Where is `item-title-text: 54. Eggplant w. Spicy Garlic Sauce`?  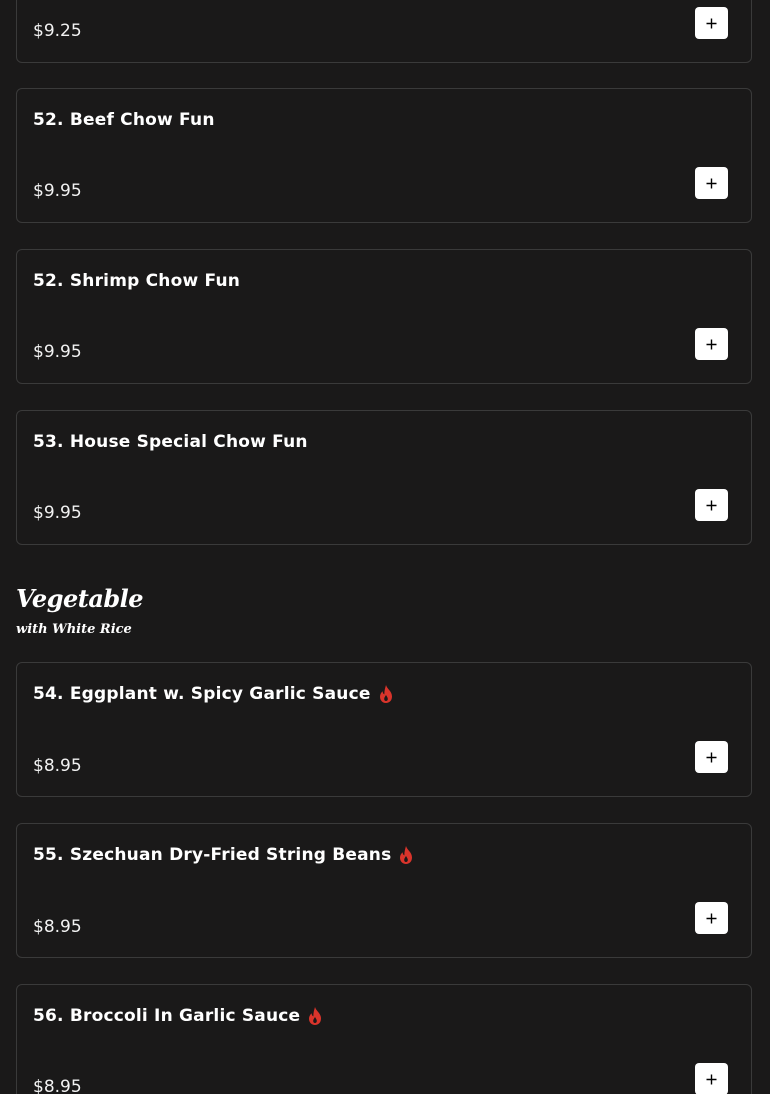 item-title-text: 54. Eggplant w. Spicy Garlic Sauce is located at coordinates (202, 694).